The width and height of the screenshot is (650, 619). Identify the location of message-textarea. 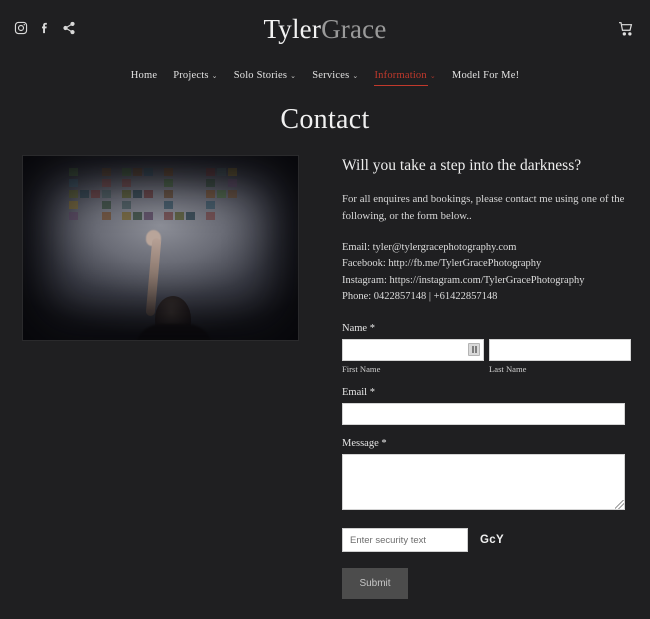
(483, 482).